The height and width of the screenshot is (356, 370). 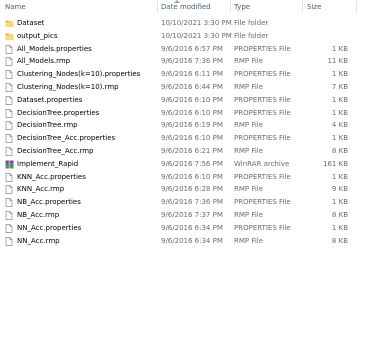 I want to click on file-date-modified: 9/6/2016 7:56 PM, so click(x=192, y=163).